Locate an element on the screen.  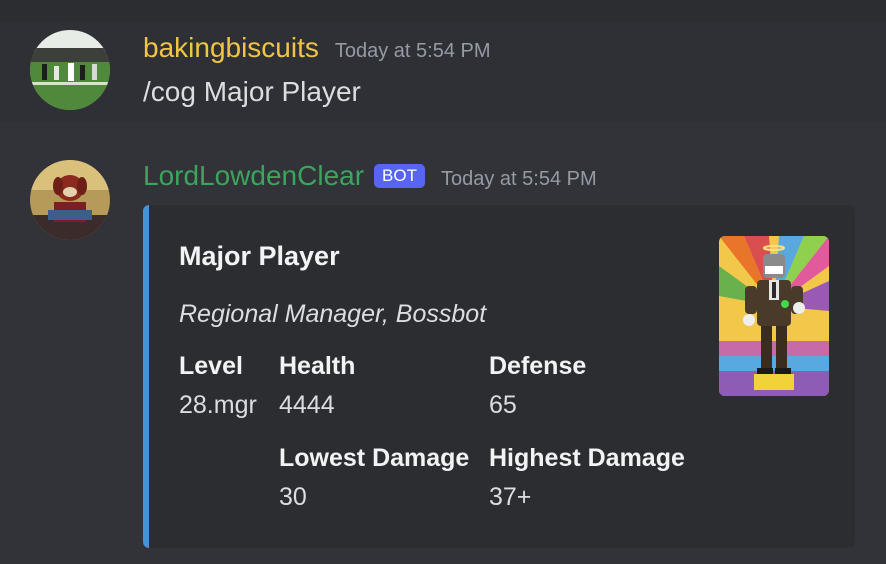
field-name: Lowest Damage is located at coordinates (374, 458).